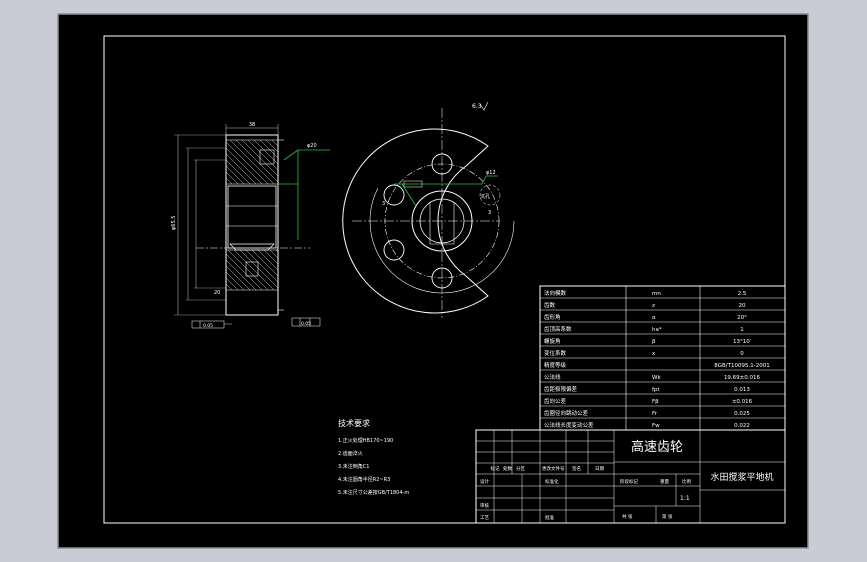 Image resolution: width=867 pixels, height=562 pixels. I want to click on param-symbol: α, so click(654, 318).